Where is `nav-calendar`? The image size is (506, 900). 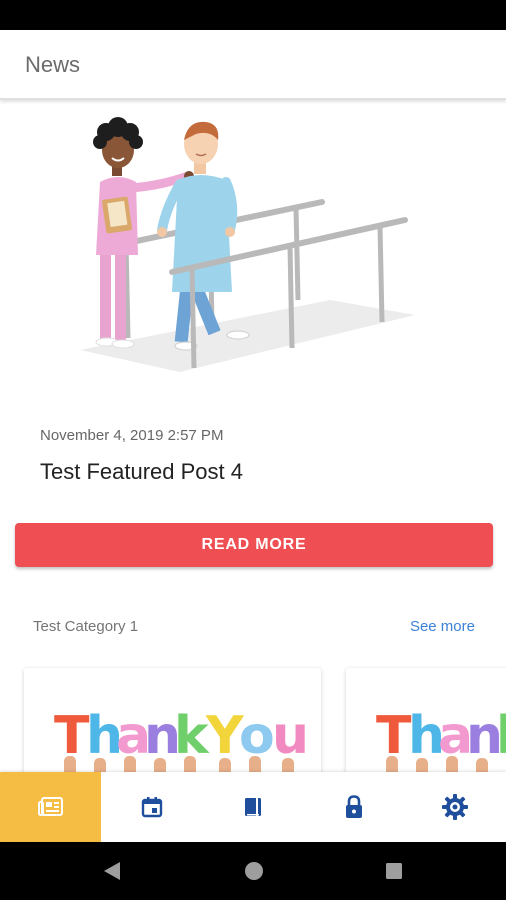
nav-calendar is located at coordinates (151, 807).